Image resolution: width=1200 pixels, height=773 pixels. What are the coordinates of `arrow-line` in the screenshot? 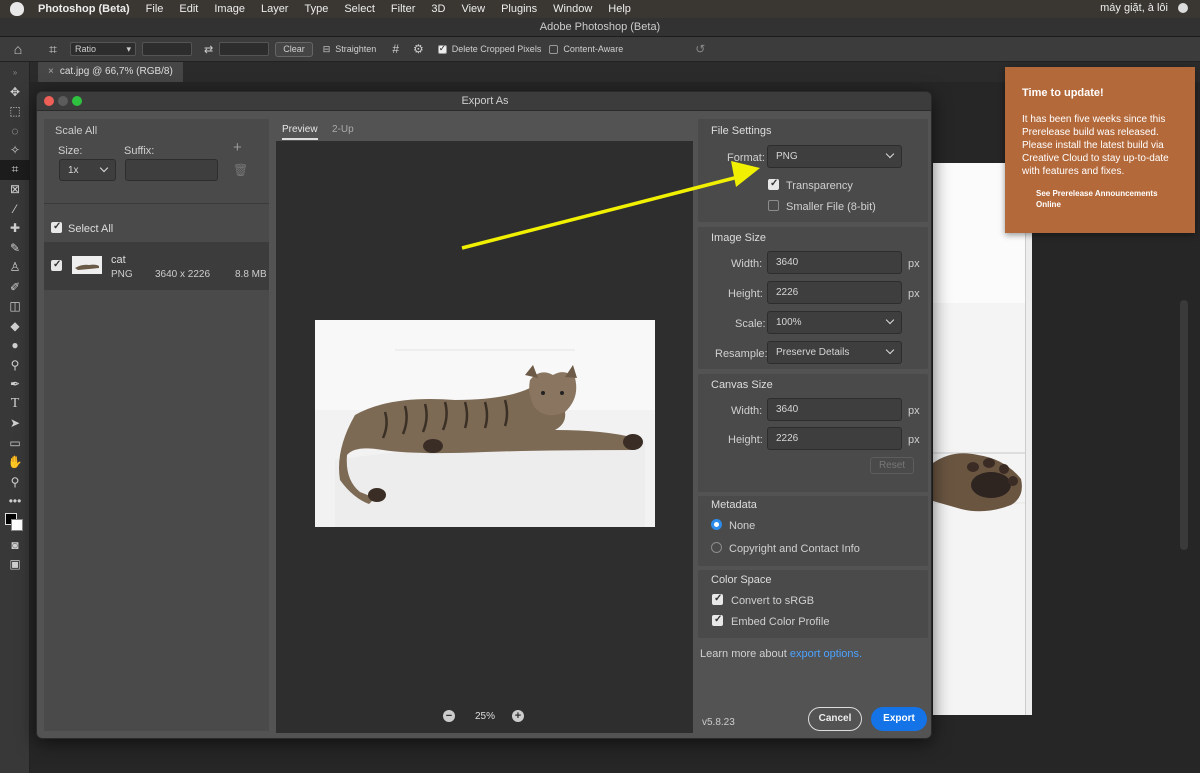 It's located at (602, 212).